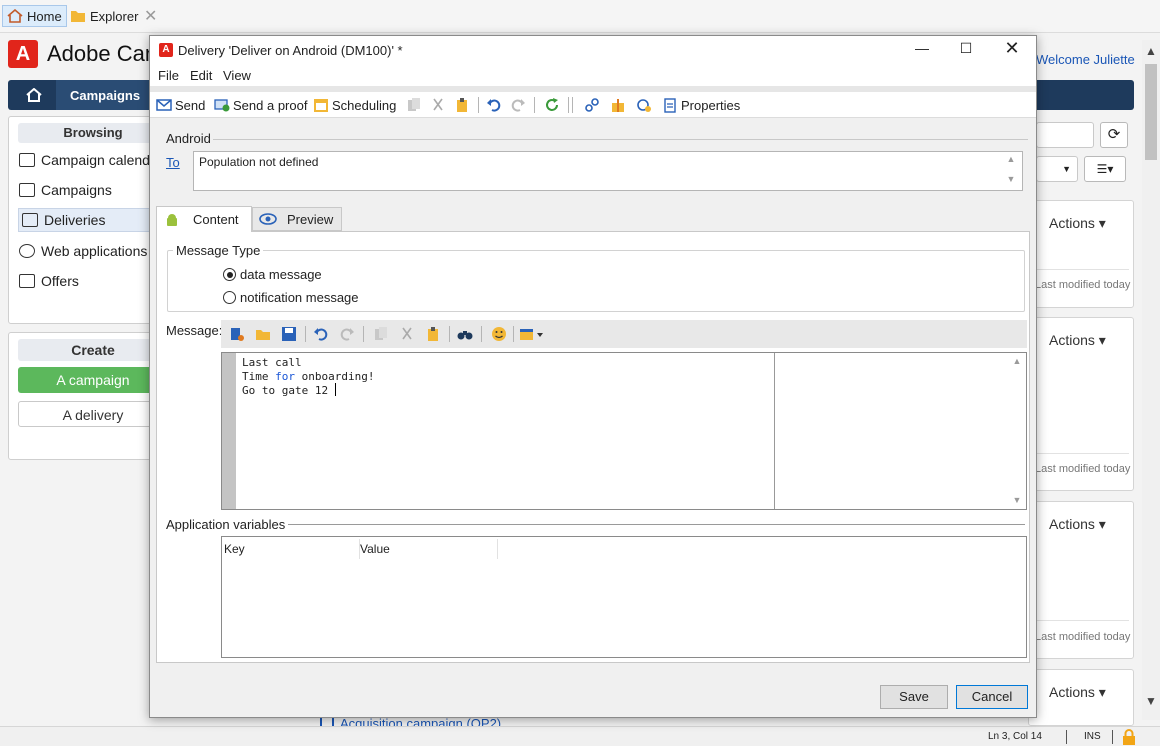  Describe the element at coordinates (27, 190) in the screenshot. I see `campaign-icon` at that location.